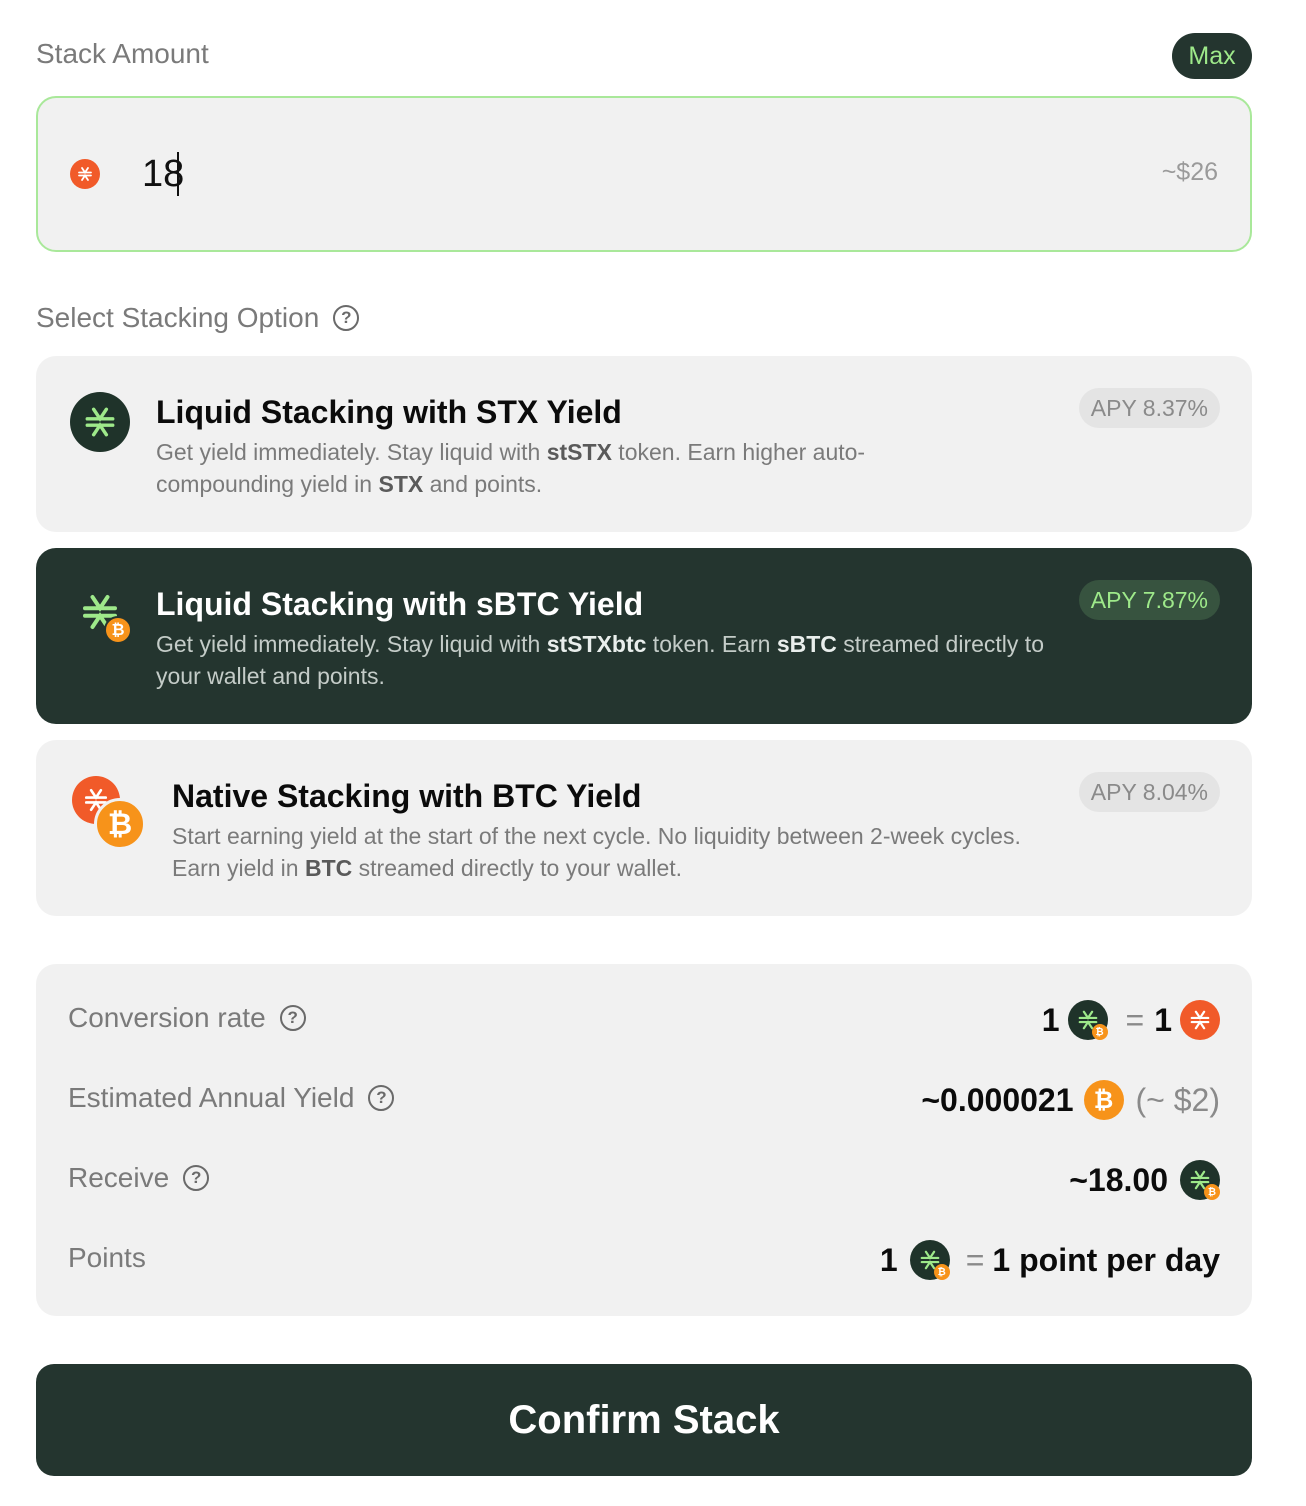 The image size is (1306, 1506). What do you see at coordinates (107, 1257) in the screenshot?
I see `points-label: Points` at bounding box center [107, 1257].